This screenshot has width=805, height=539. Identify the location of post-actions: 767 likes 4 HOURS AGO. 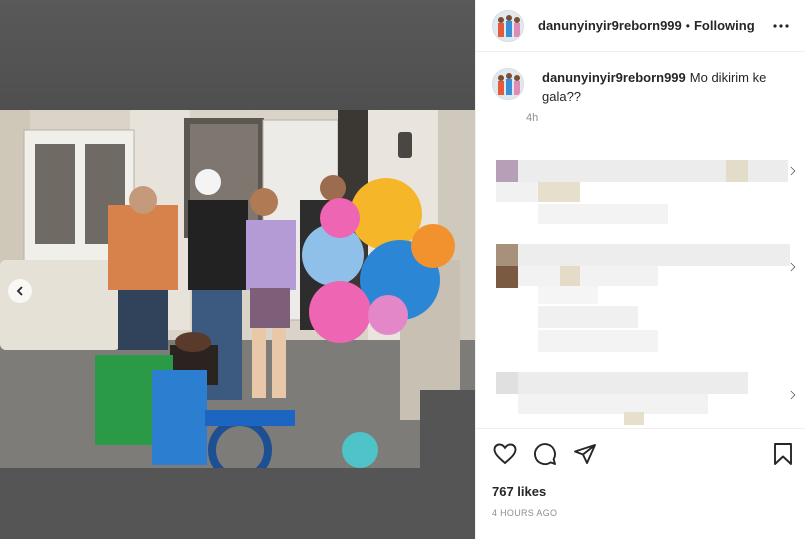
(640, 483).